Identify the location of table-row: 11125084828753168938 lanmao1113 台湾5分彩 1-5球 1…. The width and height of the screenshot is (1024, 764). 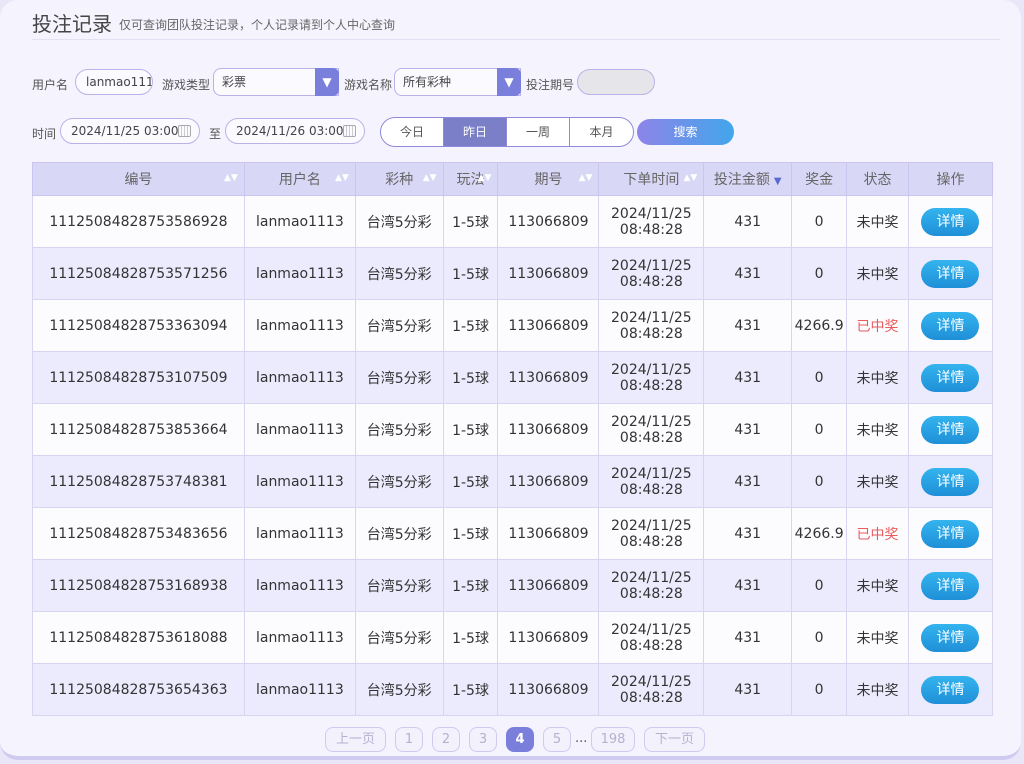
(513, 585).